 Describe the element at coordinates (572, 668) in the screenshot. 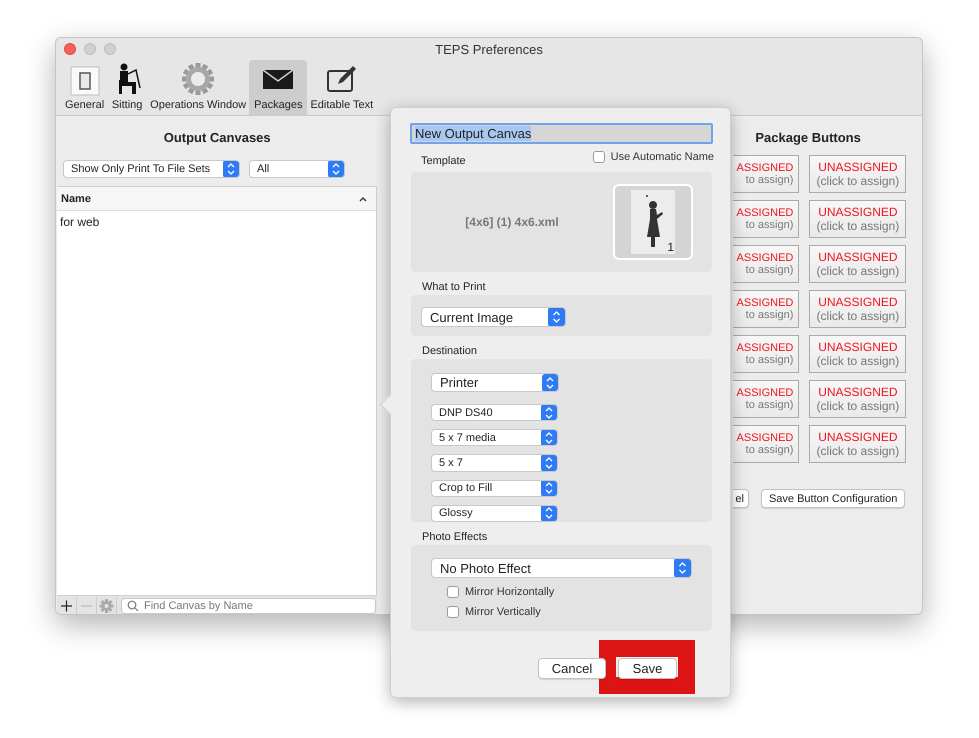

I see `cancel-button: Cancel` at that location.